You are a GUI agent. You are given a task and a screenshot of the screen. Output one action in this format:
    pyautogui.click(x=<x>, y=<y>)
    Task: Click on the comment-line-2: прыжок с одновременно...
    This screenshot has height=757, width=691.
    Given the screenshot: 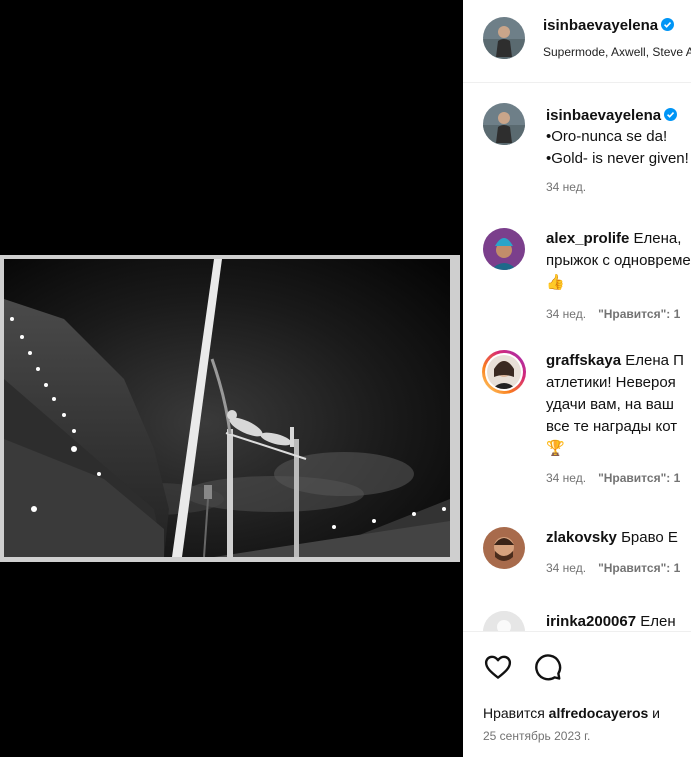 What is the action you would take?
    pyautogui.click(x=618, y=260)
    